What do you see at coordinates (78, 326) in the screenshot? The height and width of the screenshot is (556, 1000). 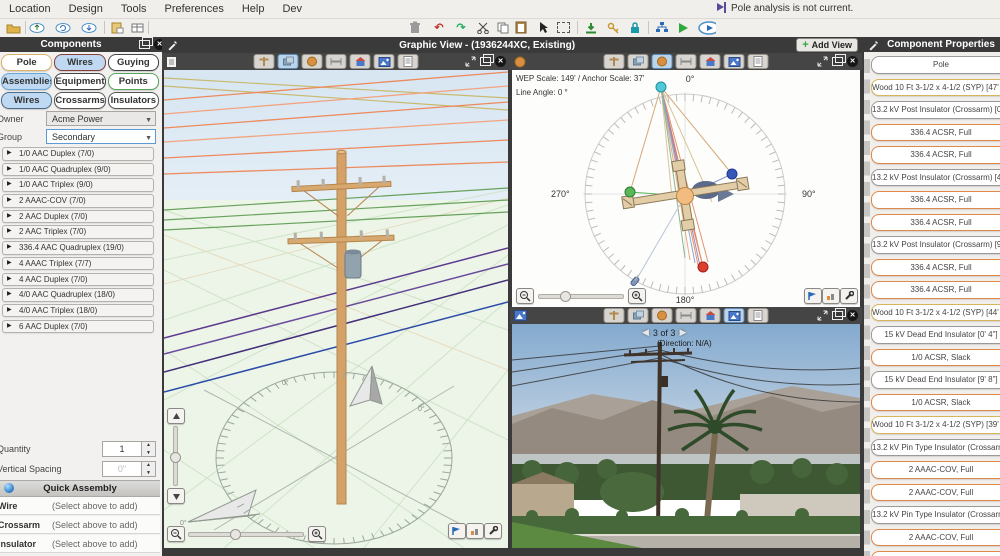 I see `list-item: ▶ 6 AAC Duplex (7/0)` at bounding box center [78, 326].